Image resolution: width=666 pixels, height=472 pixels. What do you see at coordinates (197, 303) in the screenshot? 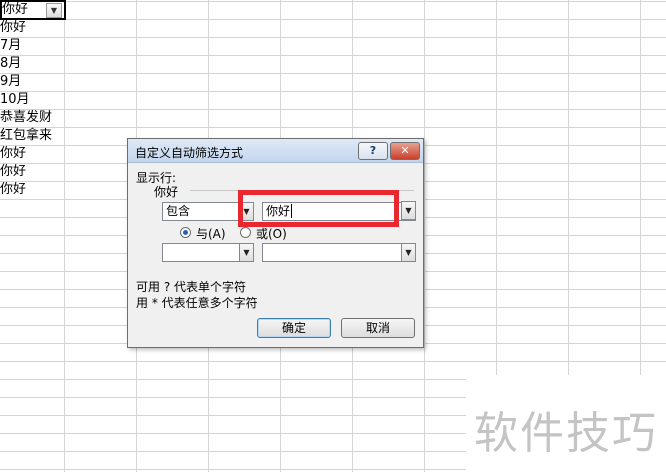
I see `wildcard-hint-multiple: 用 * 代表任意多个字符` at bounding box center [197, 303].